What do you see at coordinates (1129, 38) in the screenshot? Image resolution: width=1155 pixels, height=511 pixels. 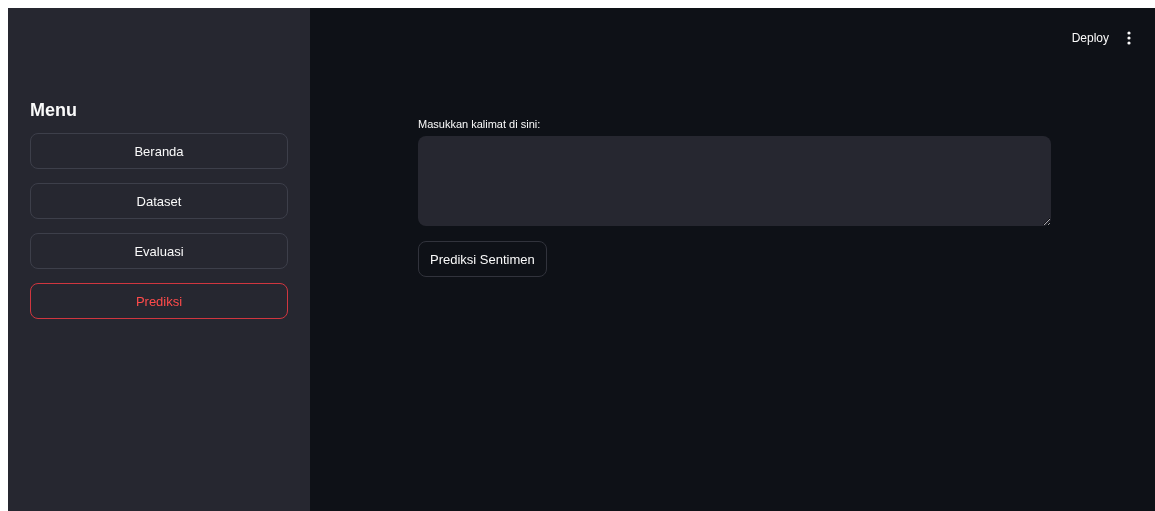 I see `more-menu-icon` at bounding box center [1129, 38].